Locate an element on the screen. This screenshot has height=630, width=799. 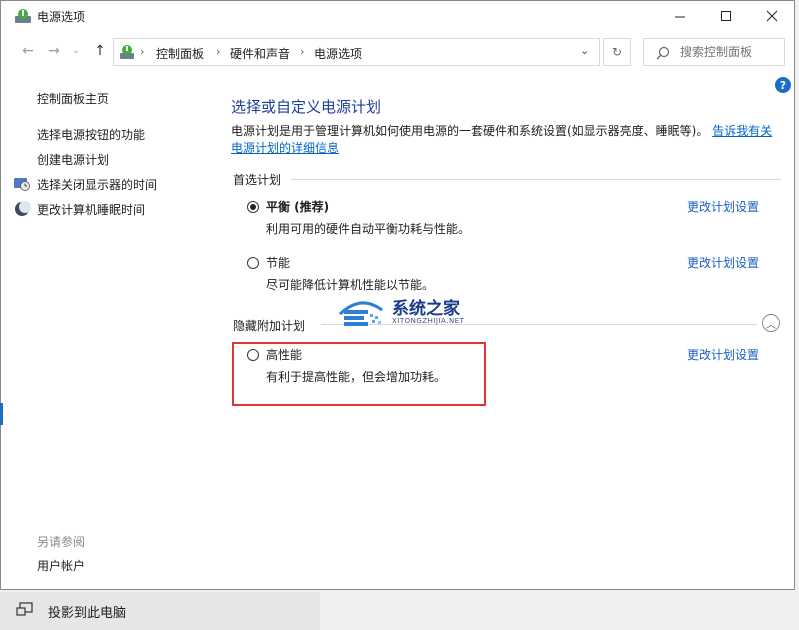
maximize-button is located at coordinates (726, 16).